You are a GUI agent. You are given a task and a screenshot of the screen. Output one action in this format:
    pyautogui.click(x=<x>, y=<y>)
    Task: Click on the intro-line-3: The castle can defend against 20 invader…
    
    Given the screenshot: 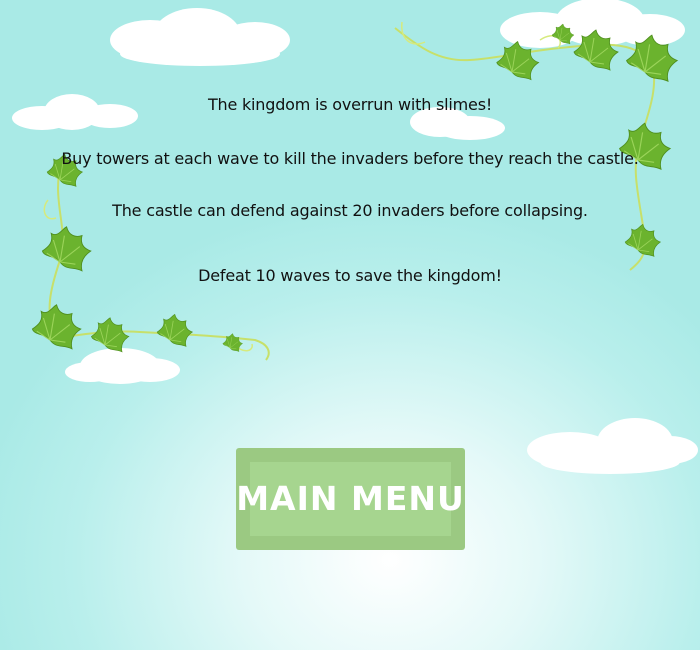 What is the action you would take?
    pyautogui.click(x=350, y=210)
    